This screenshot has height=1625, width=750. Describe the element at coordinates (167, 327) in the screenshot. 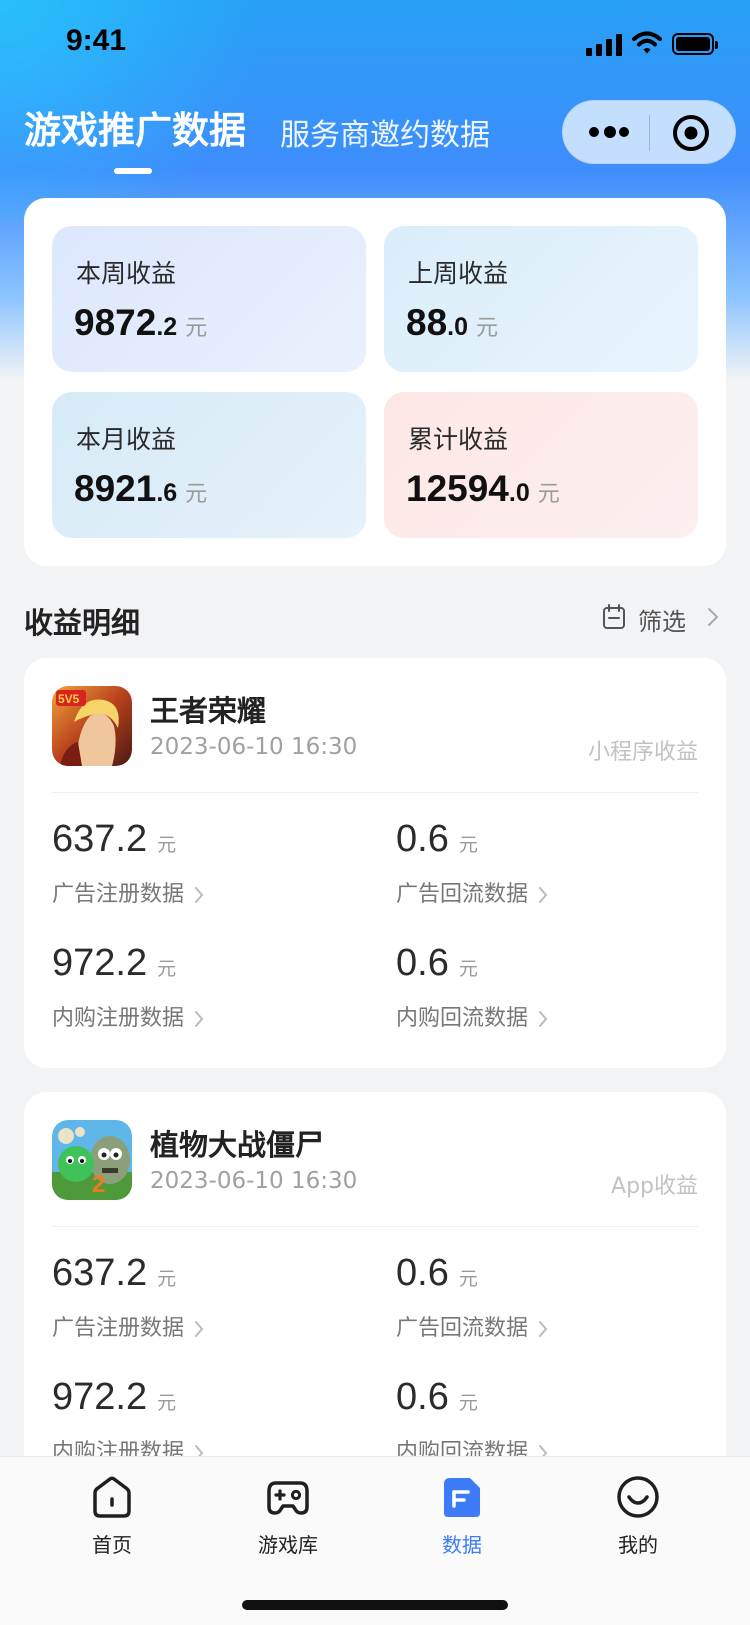

I see `summary-dec: .2` at that location.